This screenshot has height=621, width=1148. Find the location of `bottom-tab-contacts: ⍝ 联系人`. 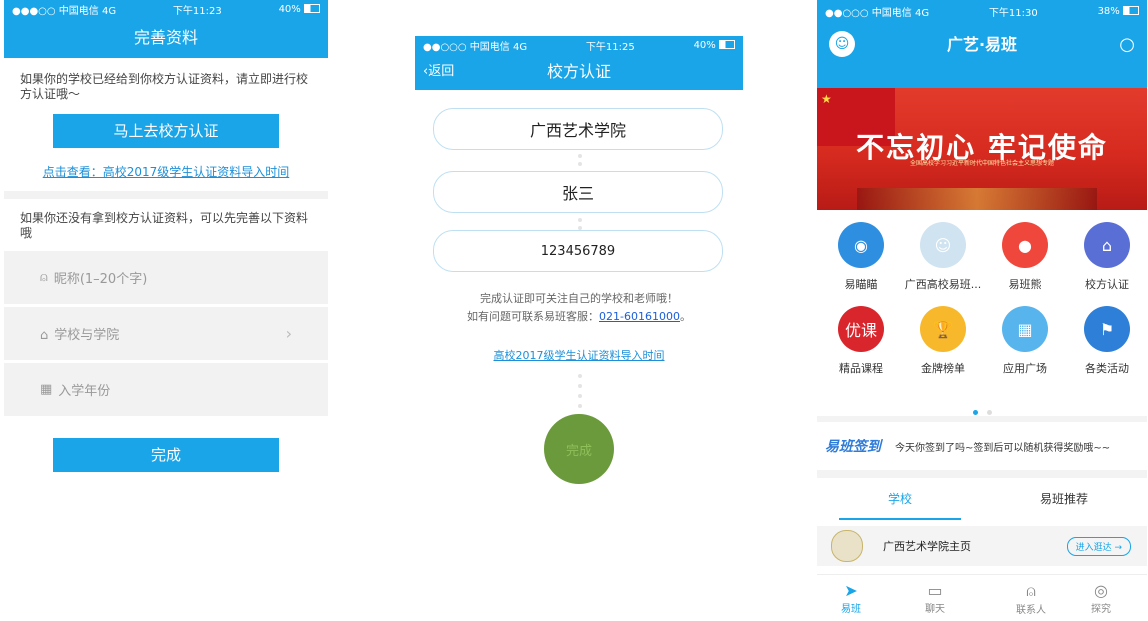

bottom-tab-contacts: ⍝ 联系人 is located at coordinates (1031, 598).